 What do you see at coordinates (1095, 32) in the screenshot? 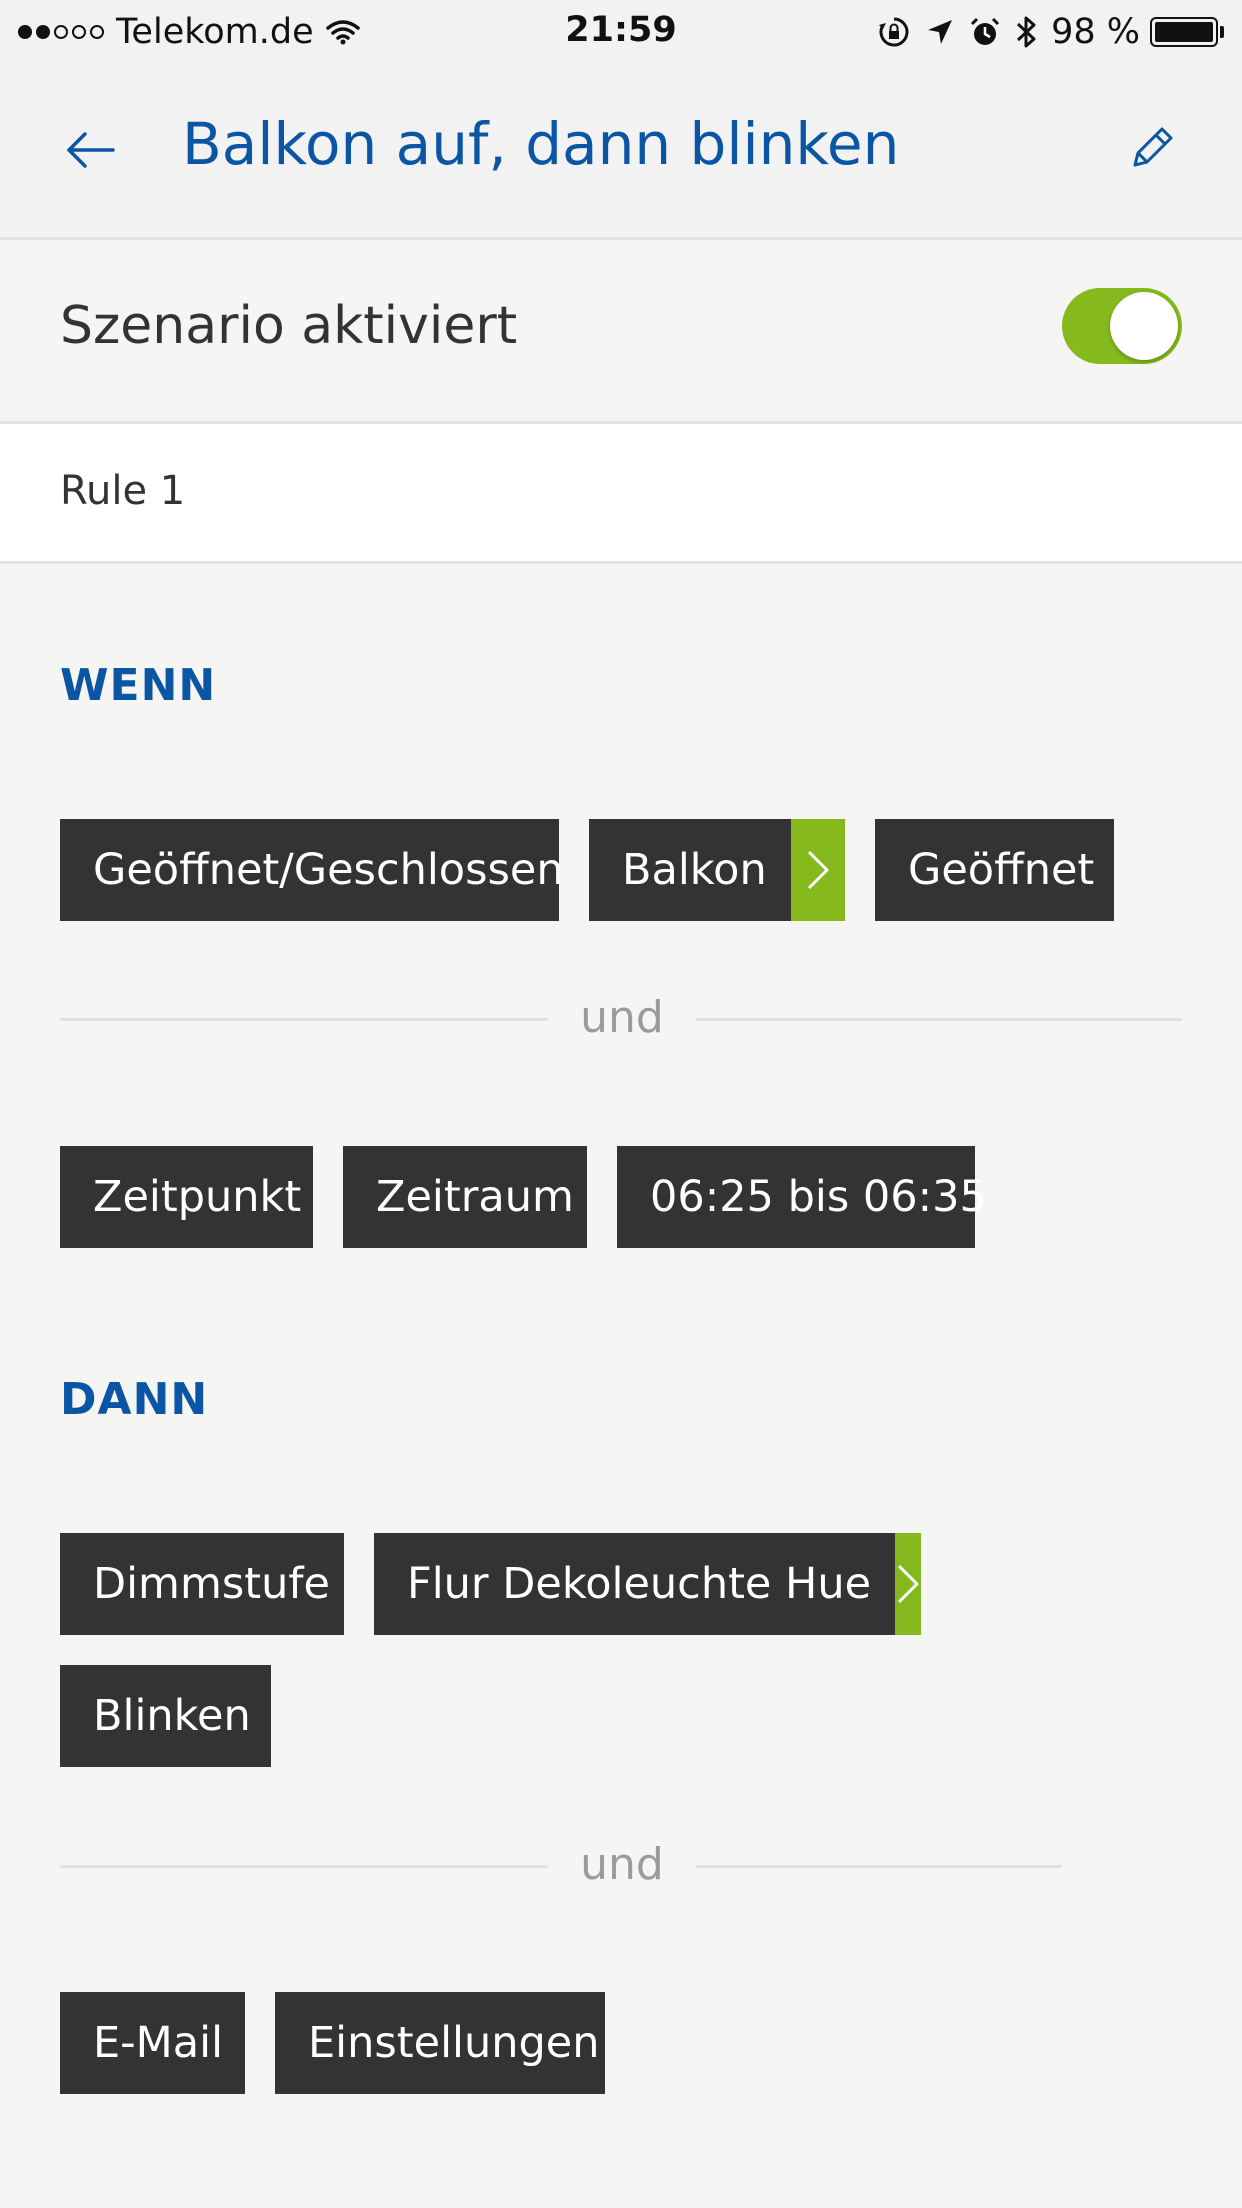
I see `battery-percentage: 98 %` at bounding box center [1095, 32].